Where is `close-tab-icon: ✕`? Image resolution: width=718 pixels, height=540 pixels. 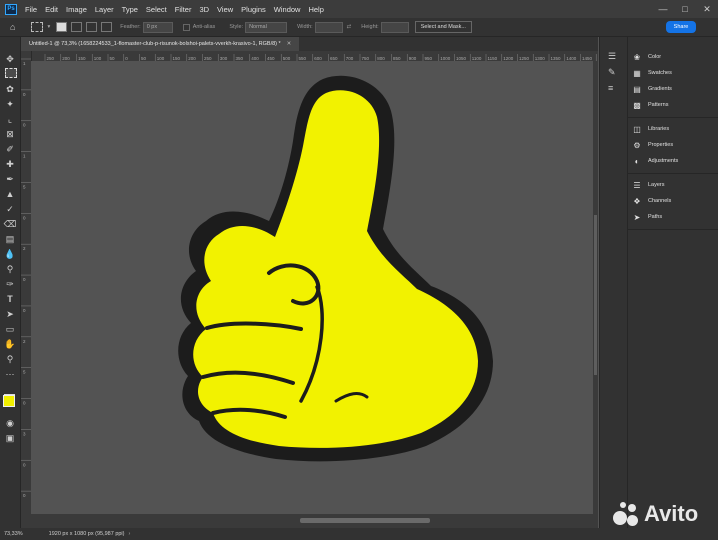
close-tab-icon: ✕ is located at coordinates (289, 44).